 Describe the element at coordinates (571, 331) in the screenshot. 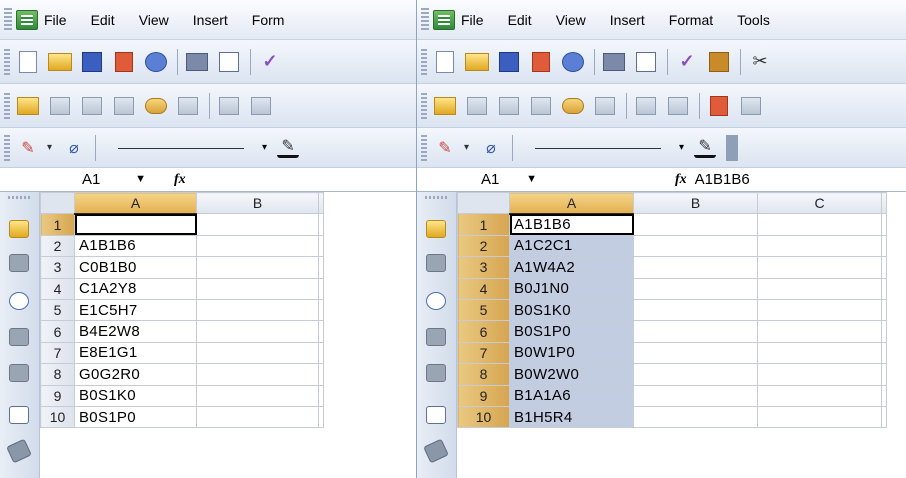

I see `cell-a: B0S1P0` at that location.